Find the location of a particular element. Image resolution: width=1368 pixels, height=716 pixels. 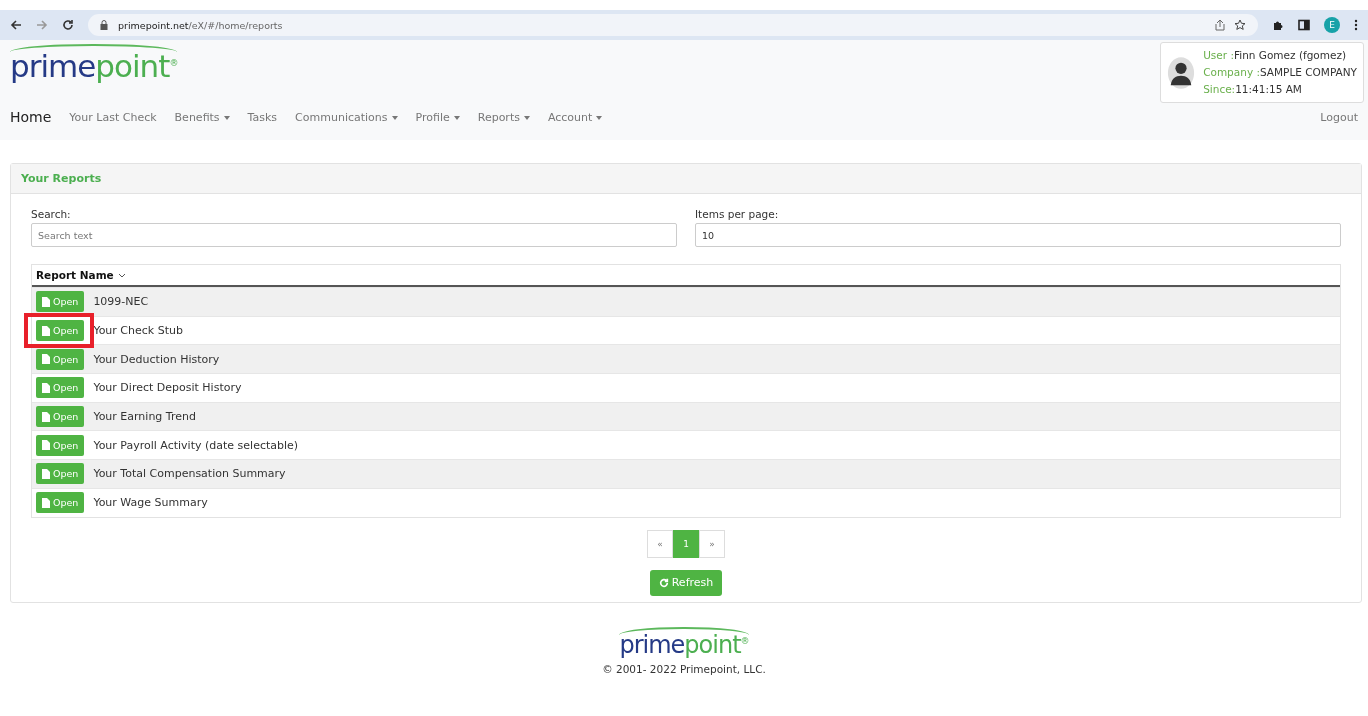

profile-avatar: E is located at coordinates (1332, 25).